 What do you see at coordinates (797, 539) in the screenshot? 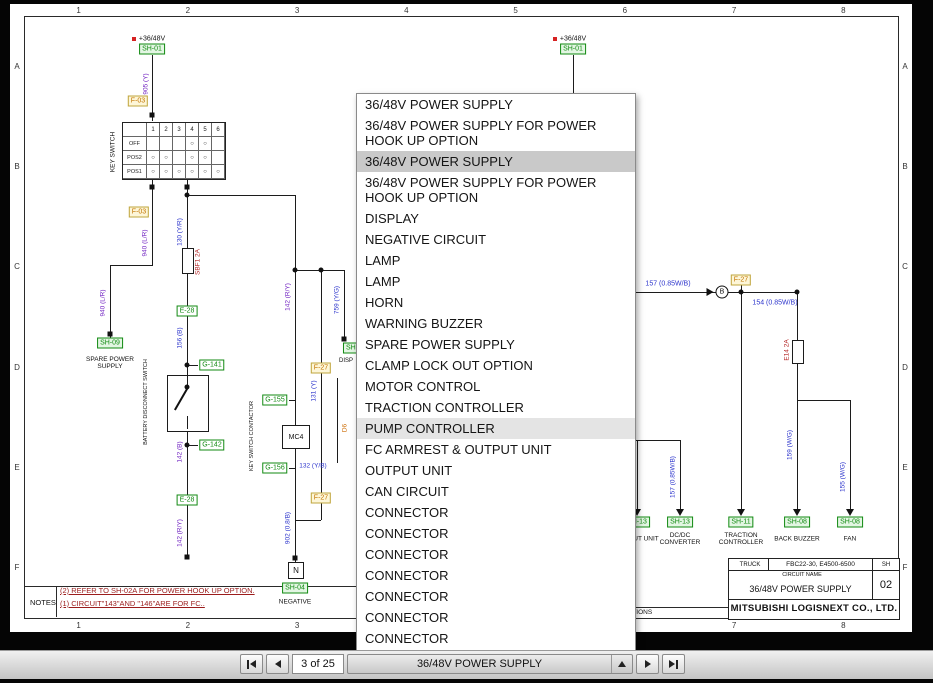
I see `device-name: BACK BUZZER` at bounding box center [797, 539].